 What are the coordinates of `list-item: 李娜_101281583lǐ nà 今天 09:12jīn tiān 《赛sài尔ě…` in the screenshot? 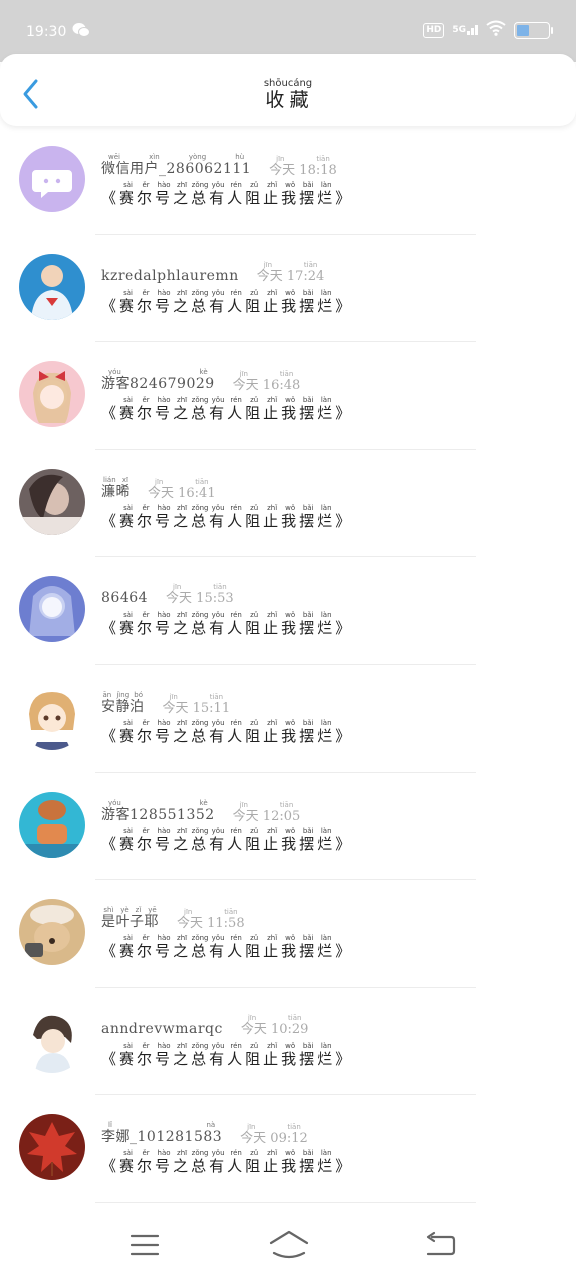 It's located at (288, 1149).